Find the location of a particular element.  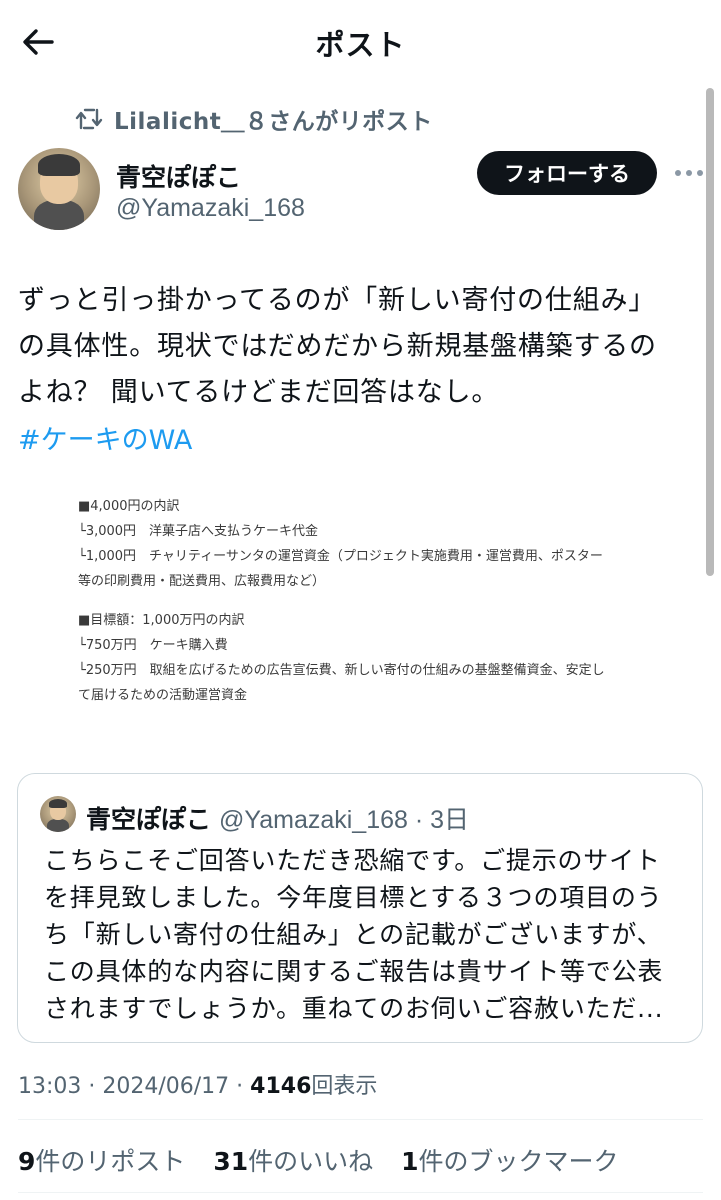

reposts-label: 件のリポスト is located at coordinates (110, 1161).